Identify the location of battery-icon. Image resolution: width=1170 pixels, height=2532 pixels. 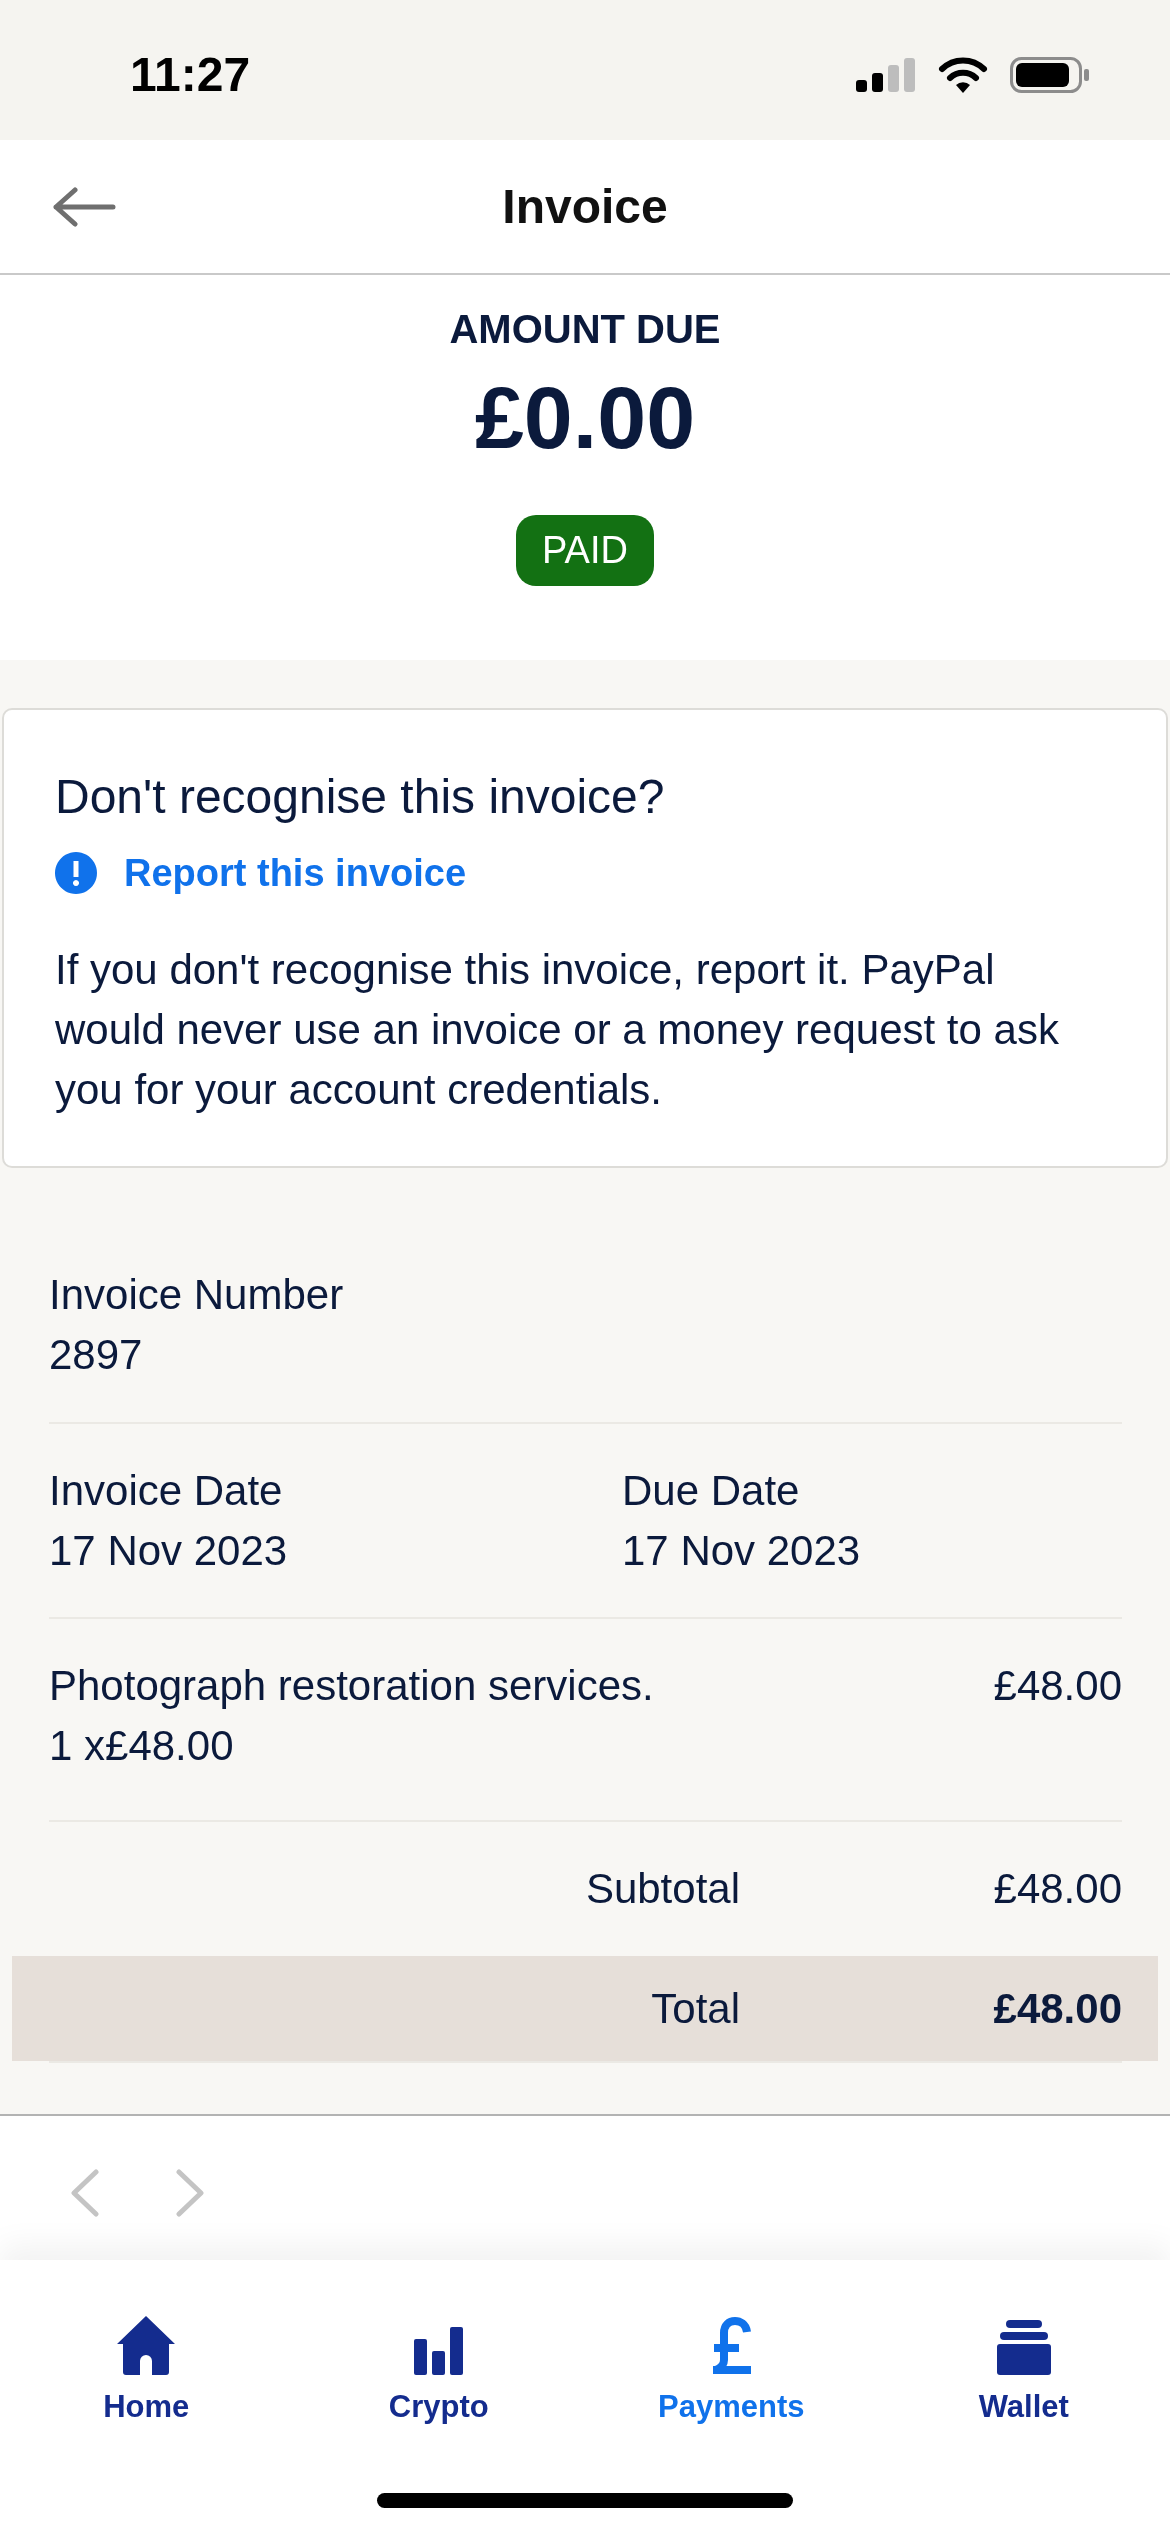
(1050, 75).